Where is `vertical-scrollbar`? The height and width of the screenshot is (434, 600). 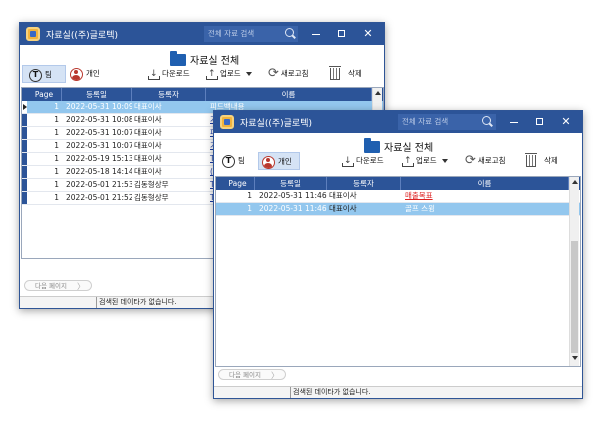
vertical-scrollbar is located at coordinates (574, 271).